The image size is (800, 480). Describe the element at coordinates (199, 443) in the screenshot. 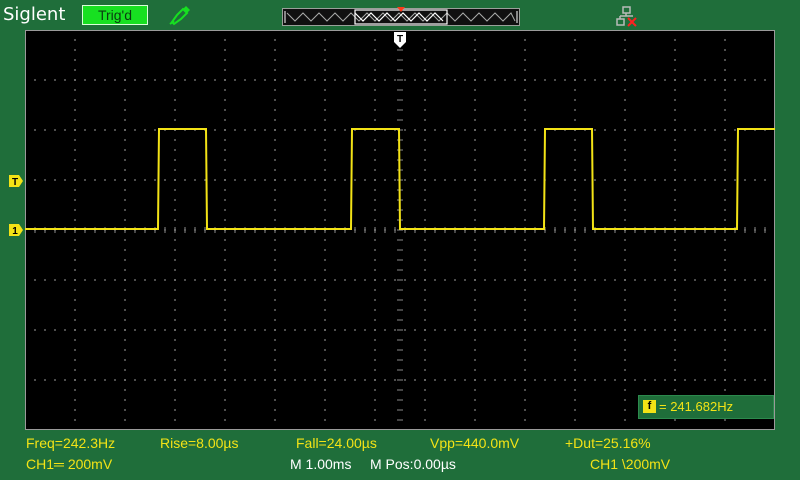

I see `measure-rise: Rise=8.00µs` at that location.